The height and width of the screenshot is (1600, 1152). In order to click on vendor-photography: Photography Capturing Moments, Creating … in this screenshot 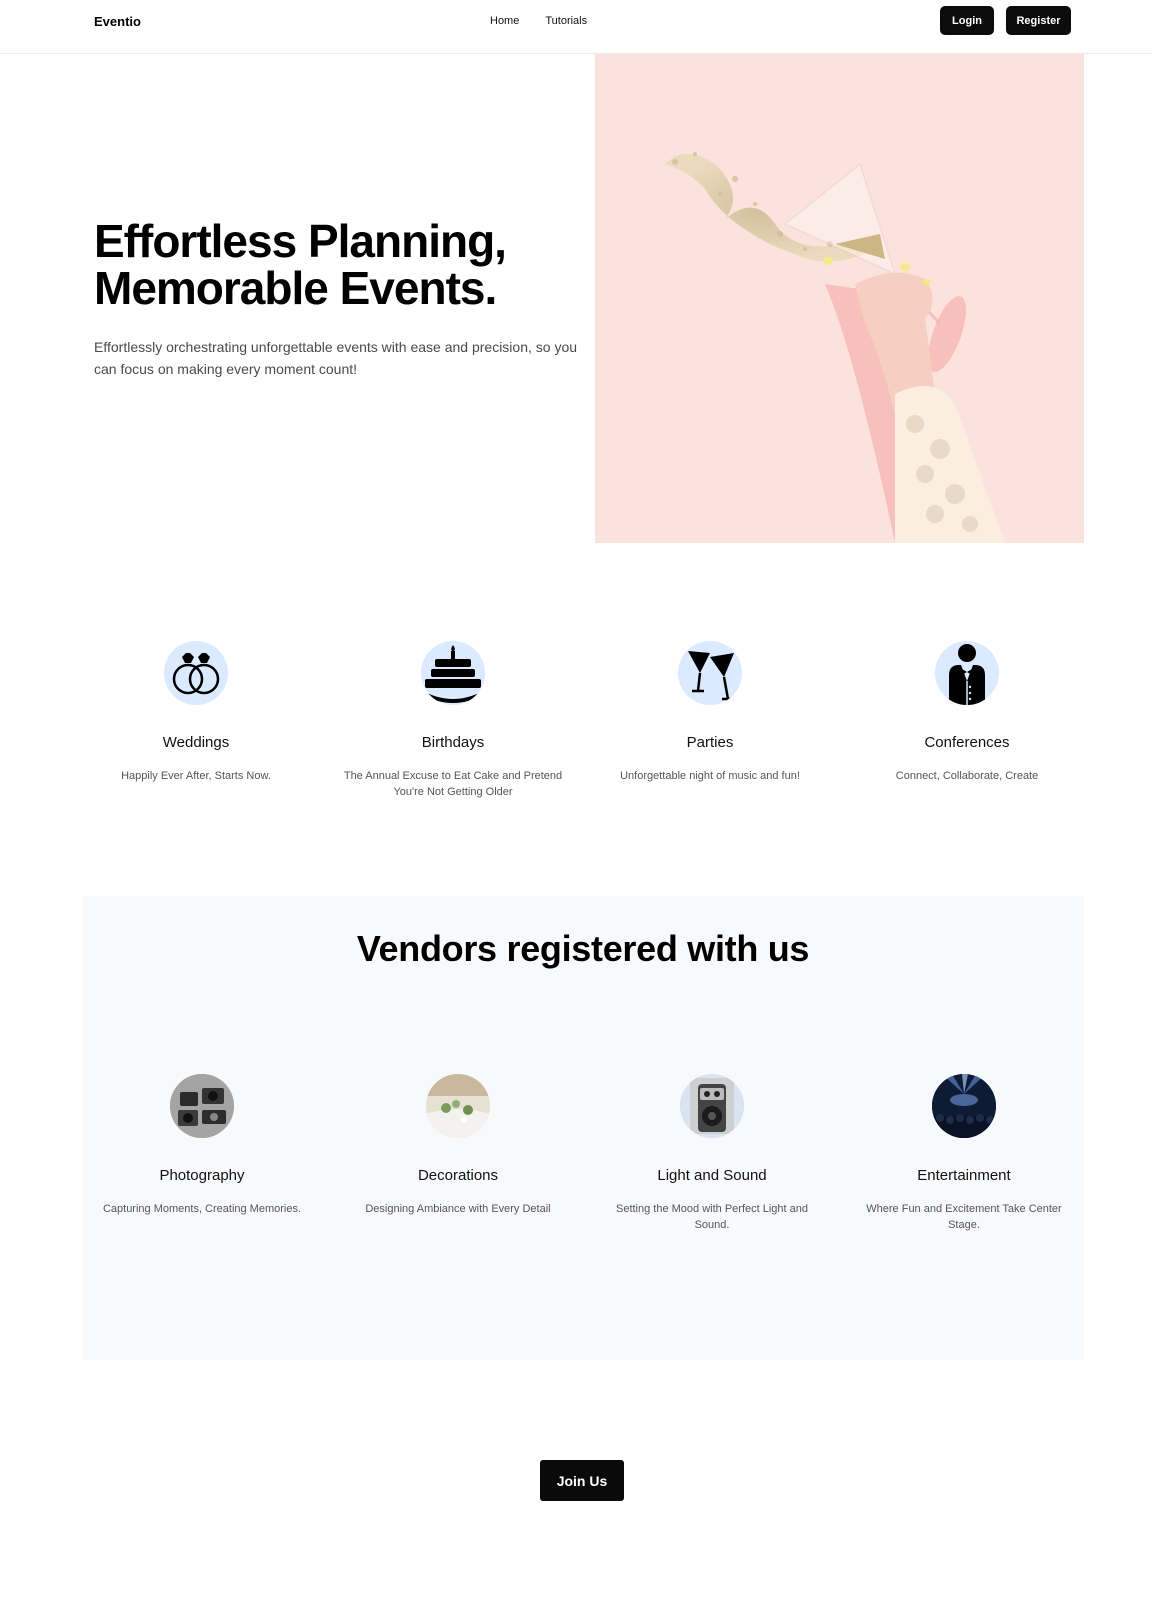, I will do `click(202, 1145)`.